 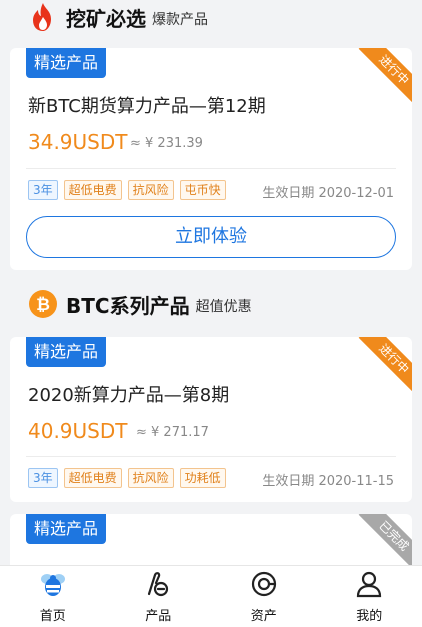 I want to click on tab-home: 首页, so click(x=53, y=596).